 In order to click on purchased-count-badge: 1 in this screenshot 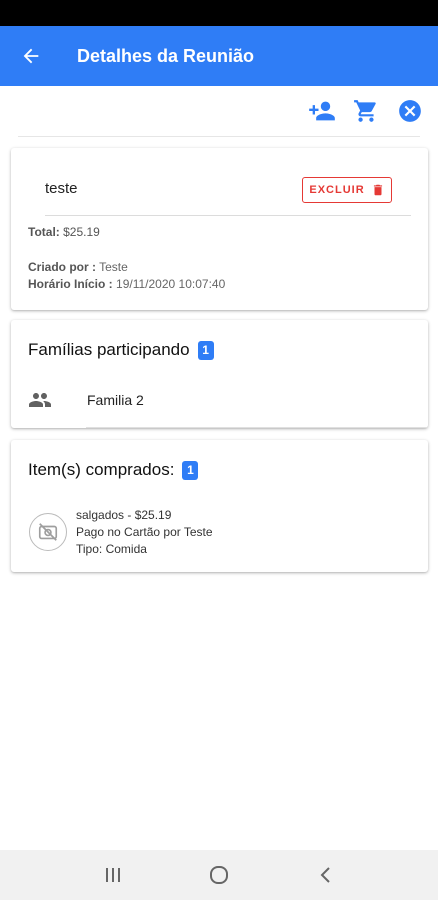, I will do `click(190, 470)`.